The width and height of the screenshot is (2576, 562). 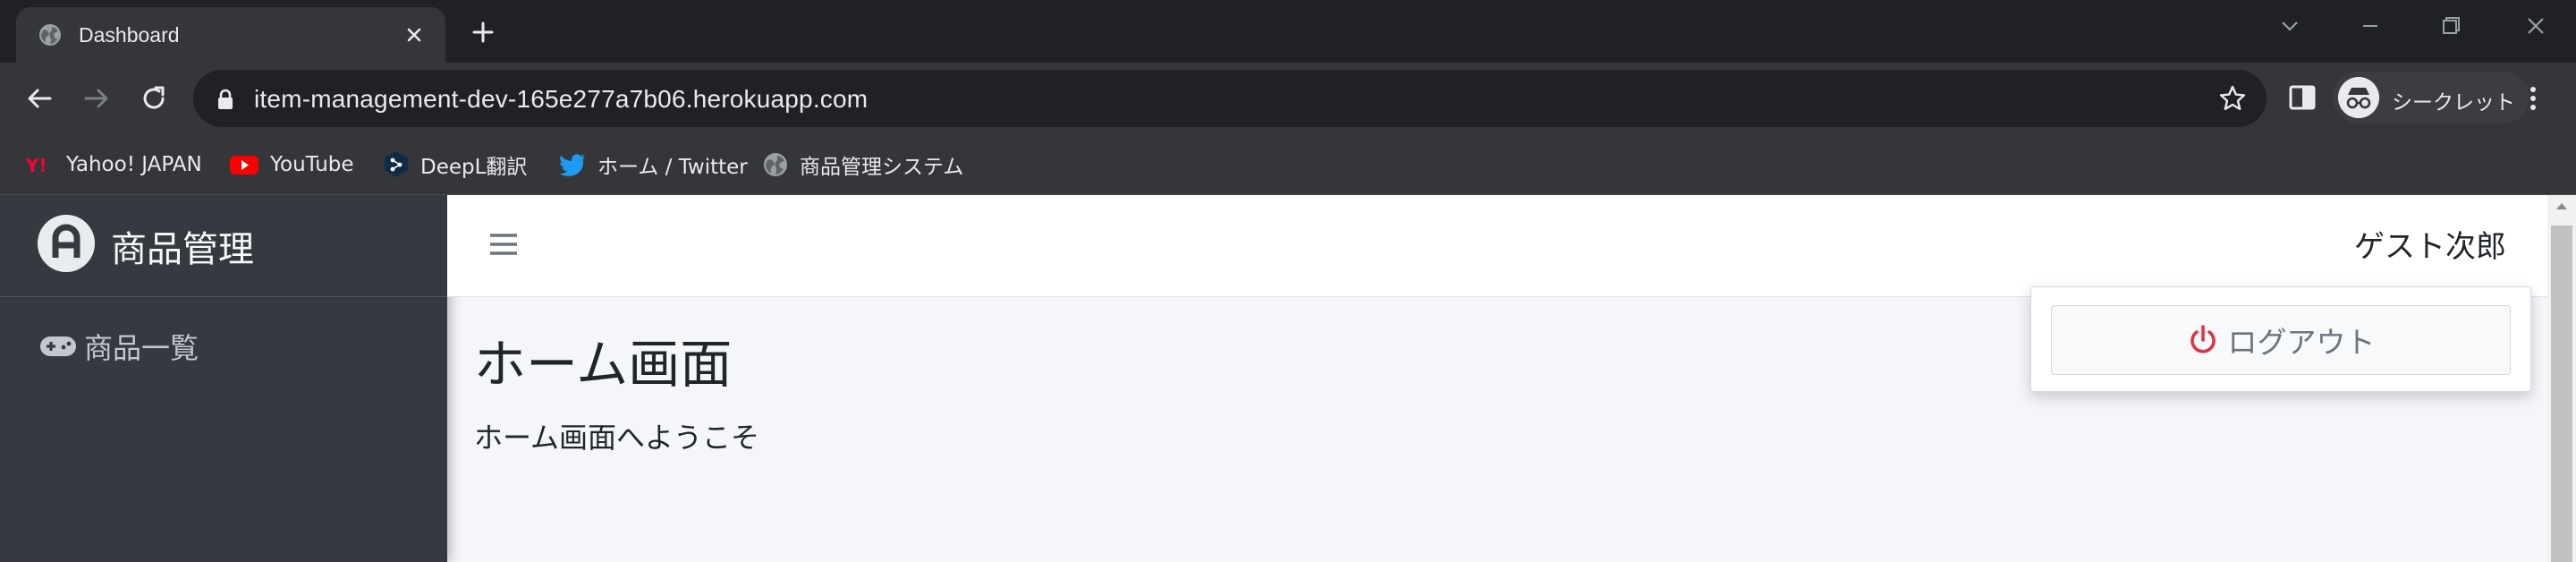 I want to click on deepl-icon, so click(x=396, y=164).